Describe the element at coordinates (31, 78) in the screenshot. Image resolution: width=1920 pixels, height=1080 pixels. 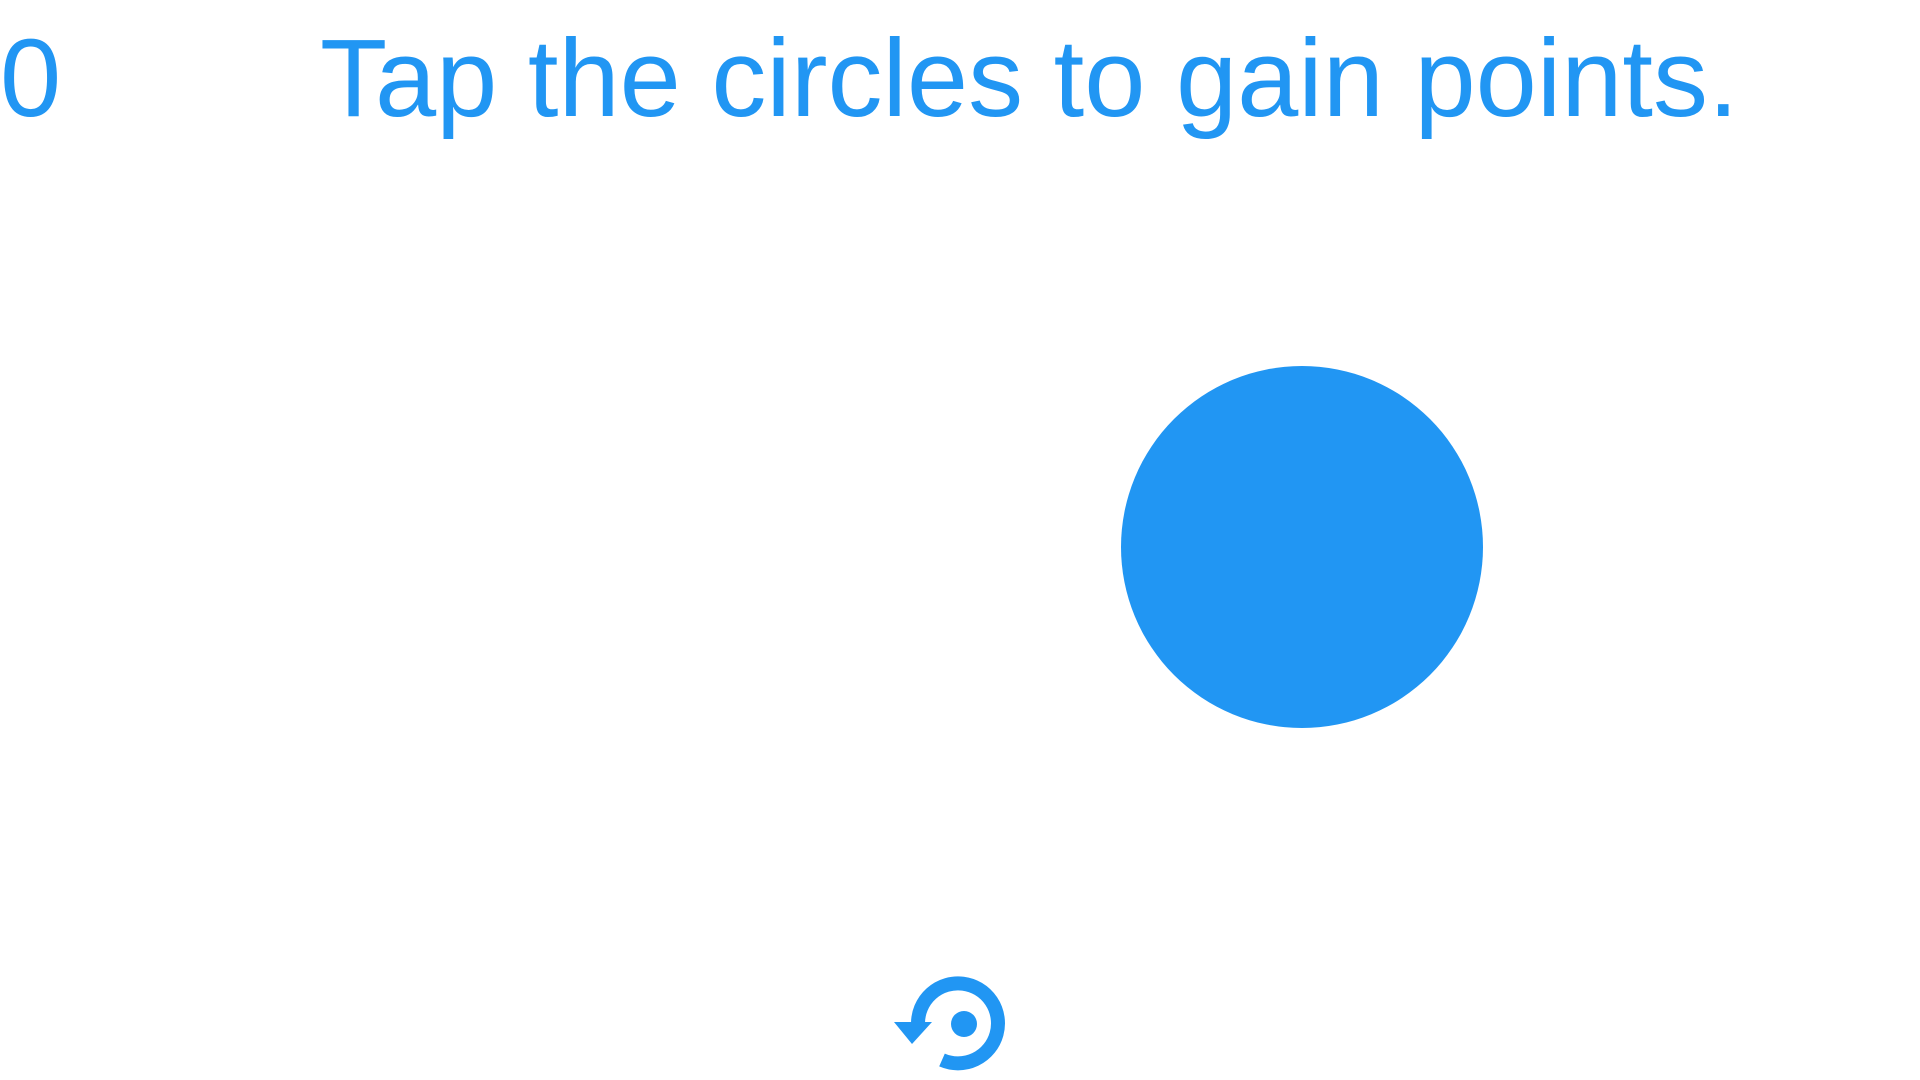
I see `score-counter: 0` at that location.